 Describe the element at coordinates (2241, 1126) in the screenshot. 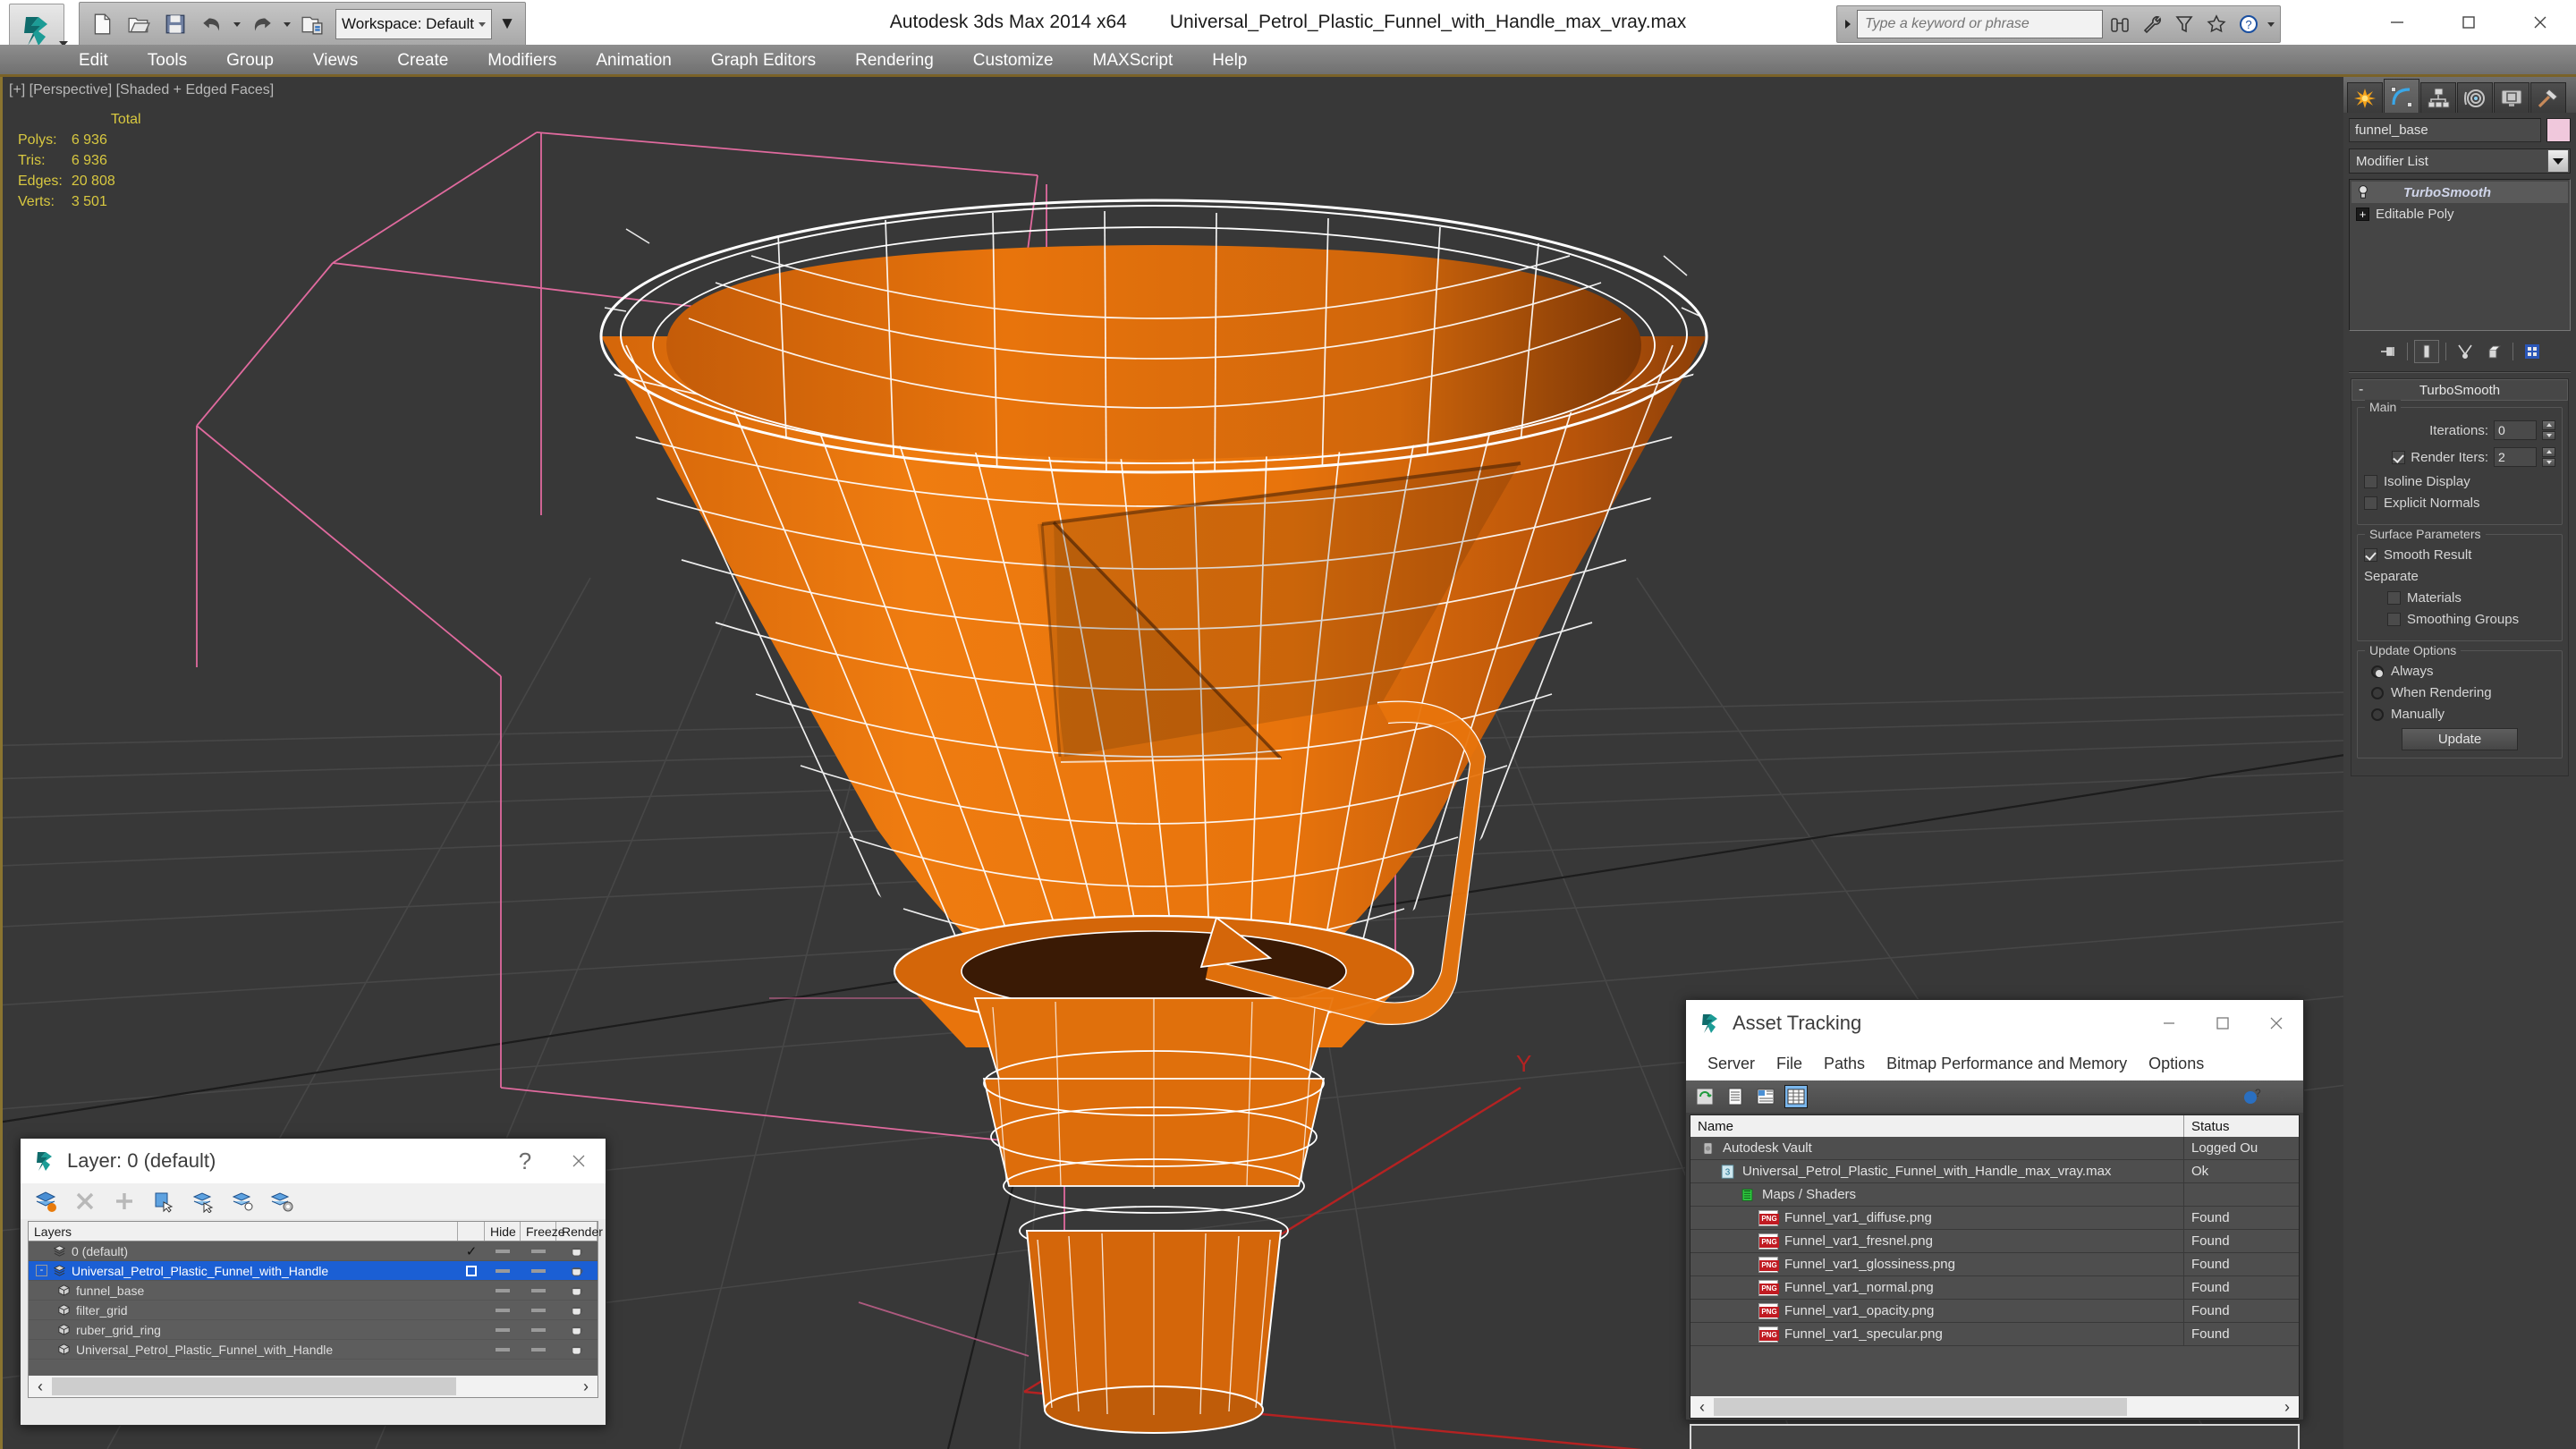

I see `column-header-status: Status` at that location.